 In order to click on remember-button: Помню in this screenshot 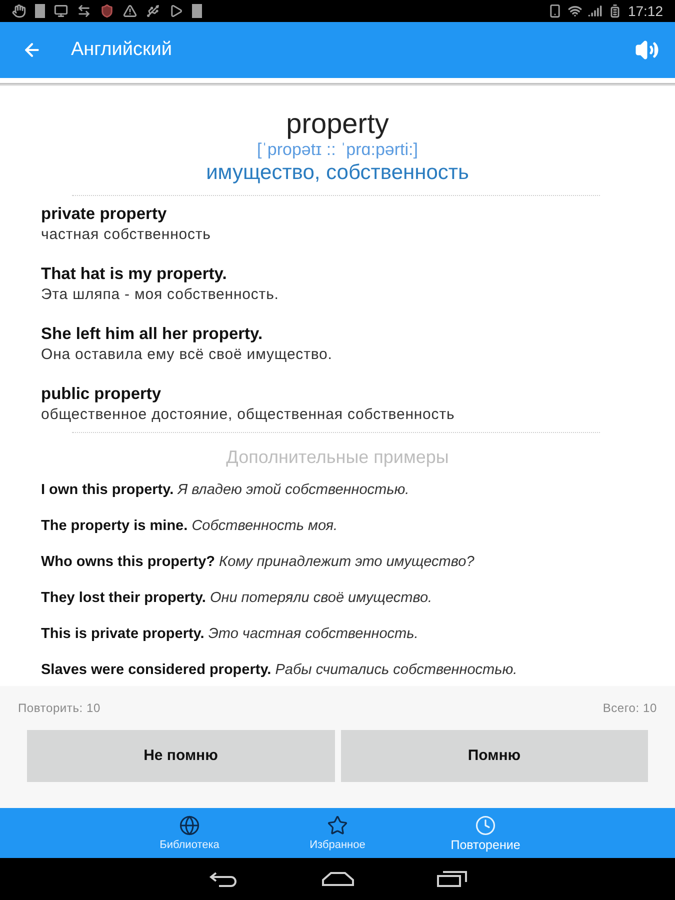, I will do `click(494, 756)`.